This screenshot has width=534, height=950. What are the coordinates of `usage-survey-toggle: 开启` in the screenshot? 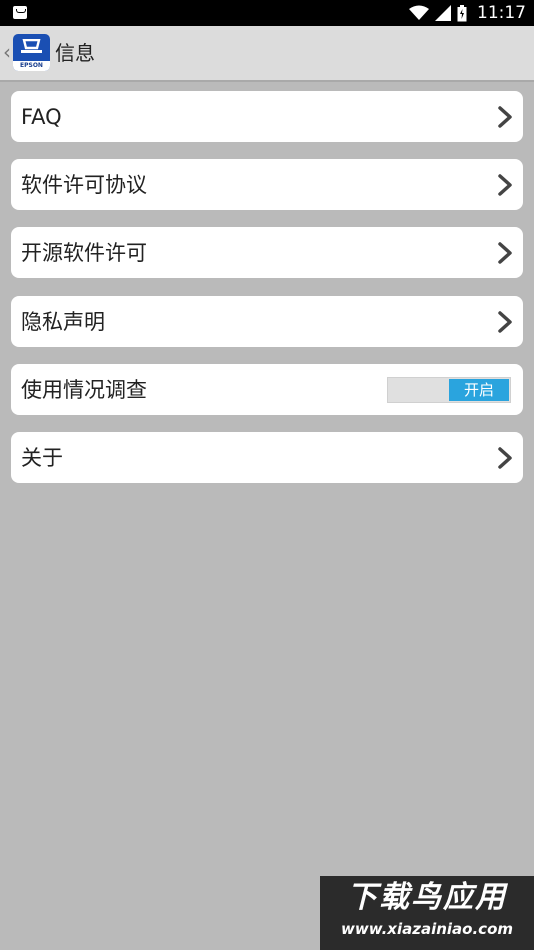 It's located at (449, 390).